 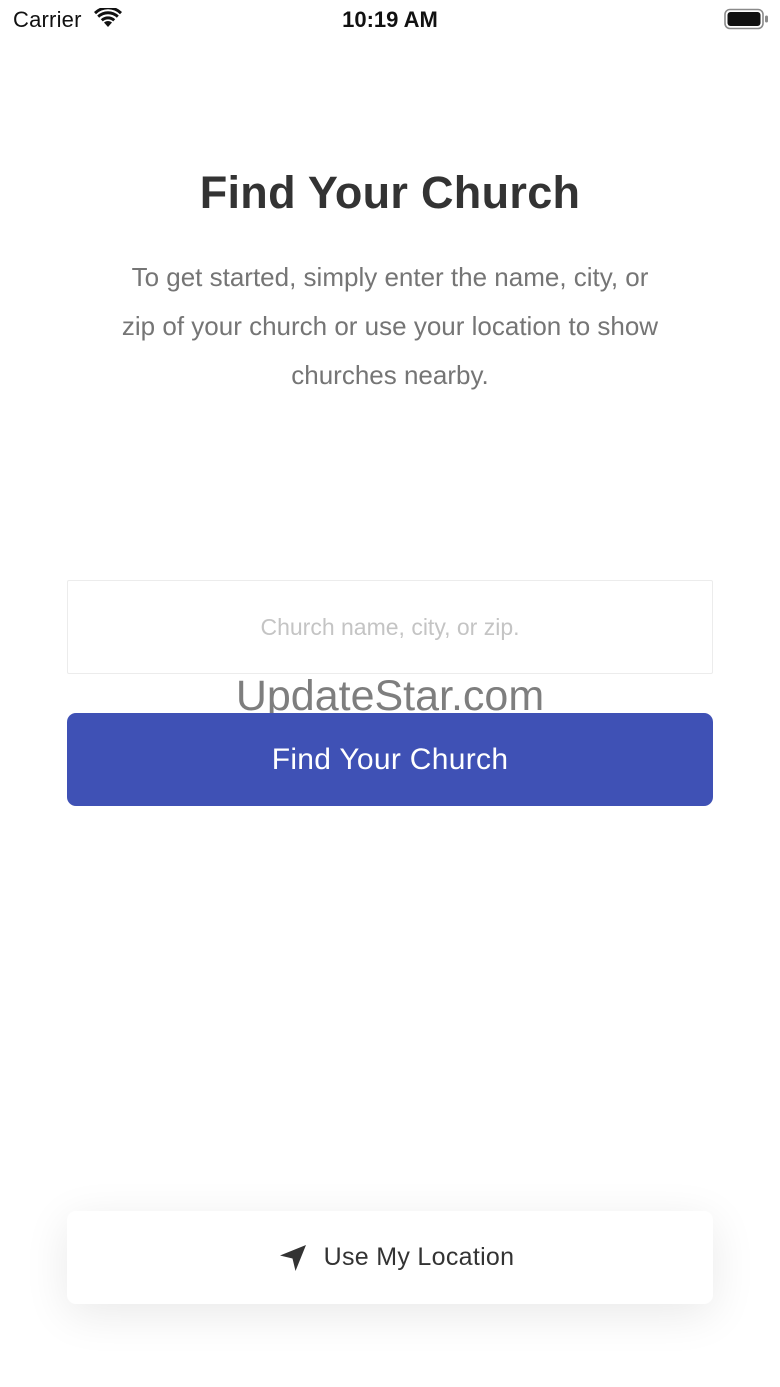 I want to click on page-title: Find Your Church, so click(x=390, y=192).